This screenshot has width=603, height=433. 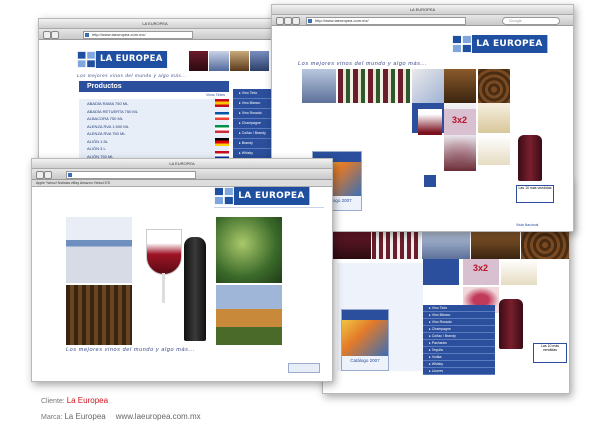 I want to click on menu-item: Vino Rosado, so click(x=459, y=322).